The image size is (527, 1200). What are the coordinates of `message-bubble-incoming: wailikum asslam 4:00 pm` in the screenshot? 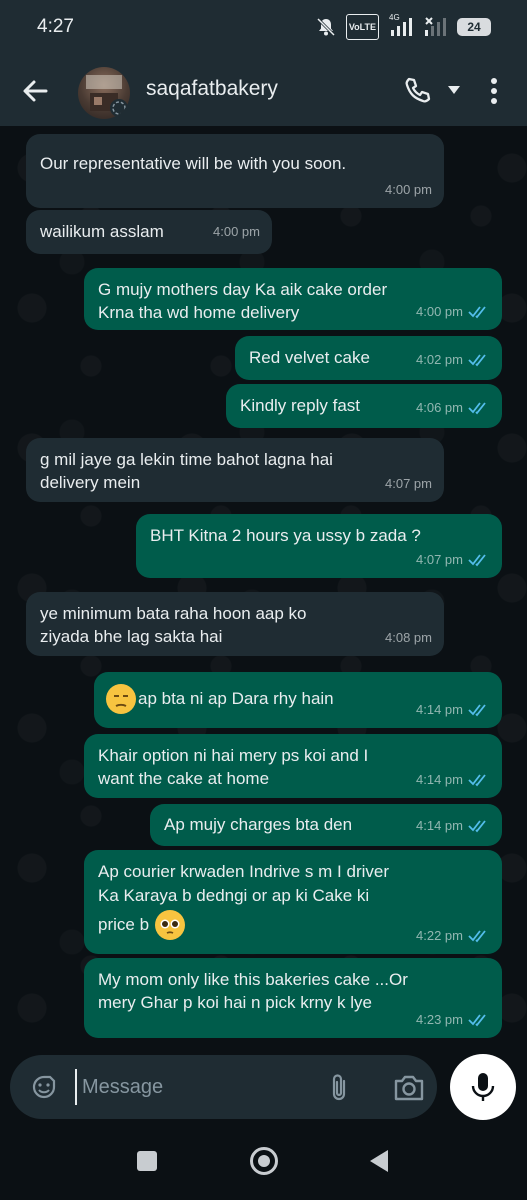 It's located at (149, 232).